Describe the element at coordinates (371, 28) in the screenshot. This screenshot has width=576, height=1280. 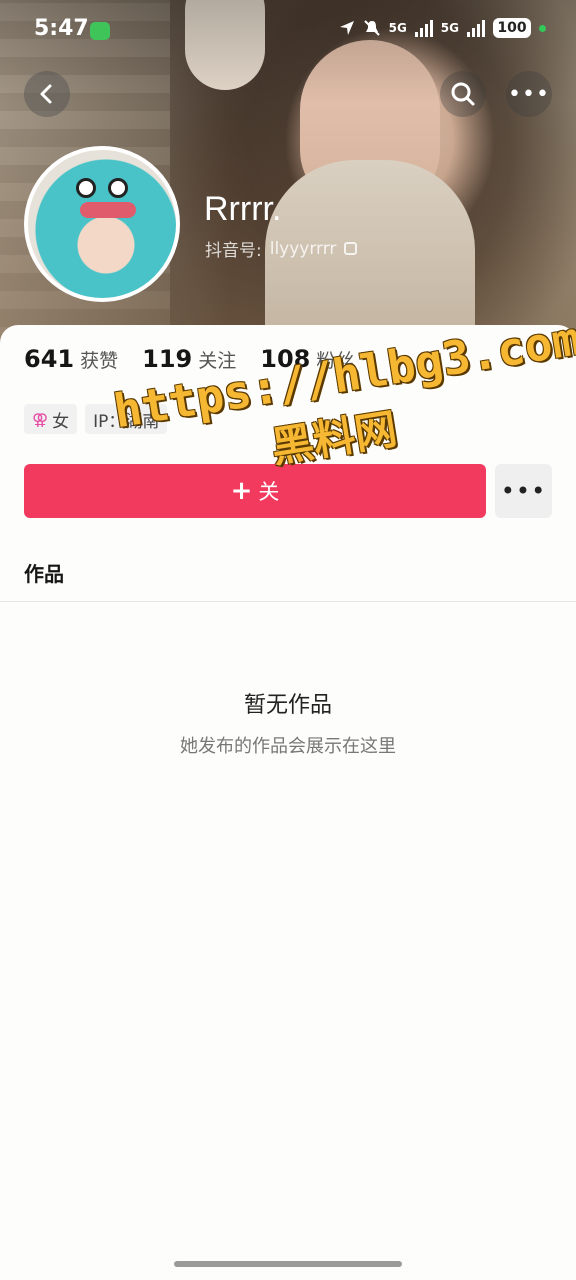
I see `mute-bell-icon` at that location.